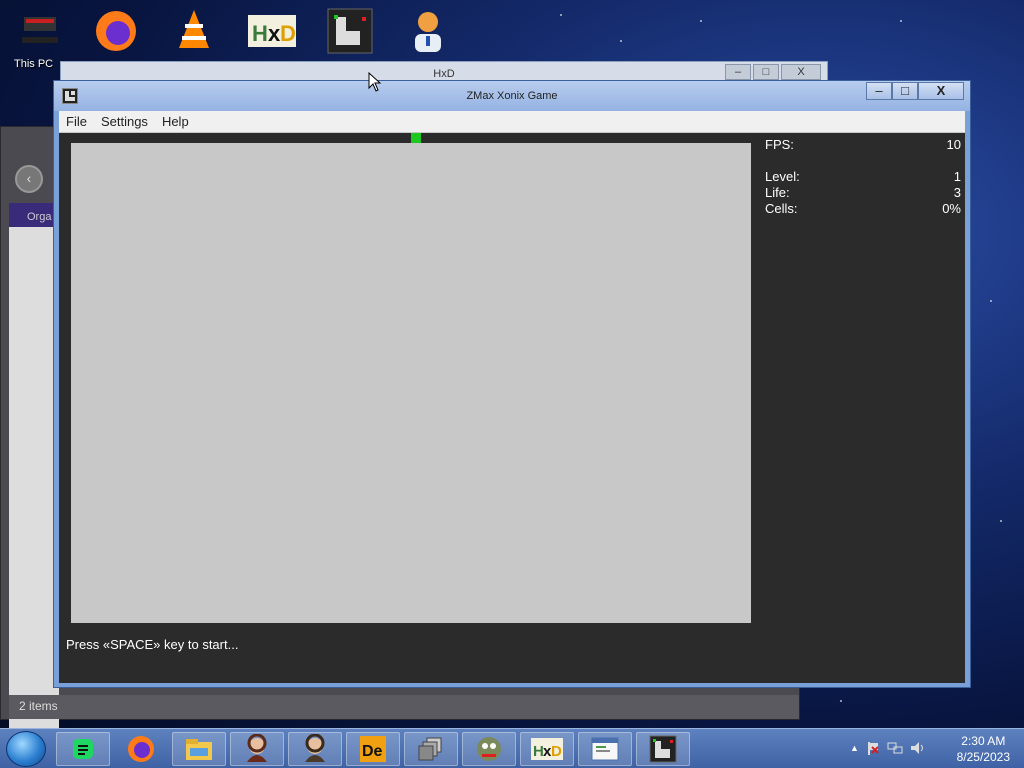  I want to click on cells-value: 0%, so click(951, 208).